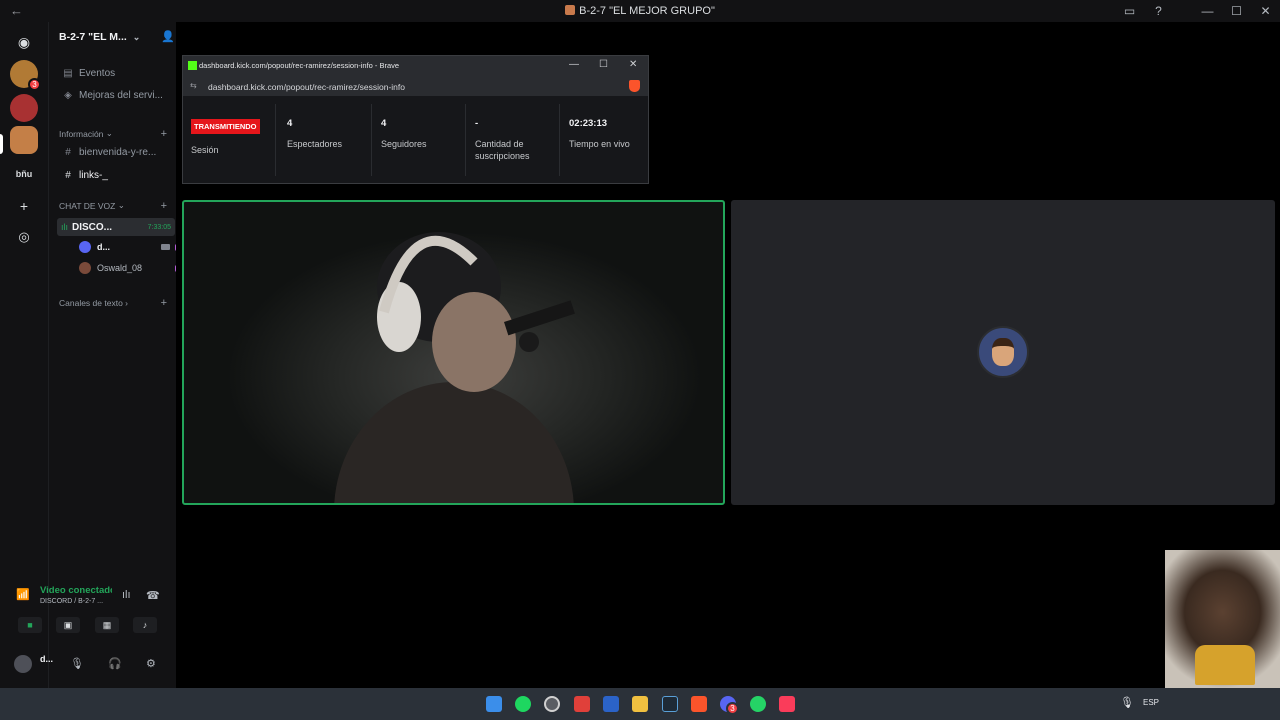  What do you see at coordinates (634, 86) in the screenshot?
I see `brave-shields-icon` at bounding box center [634, 86].